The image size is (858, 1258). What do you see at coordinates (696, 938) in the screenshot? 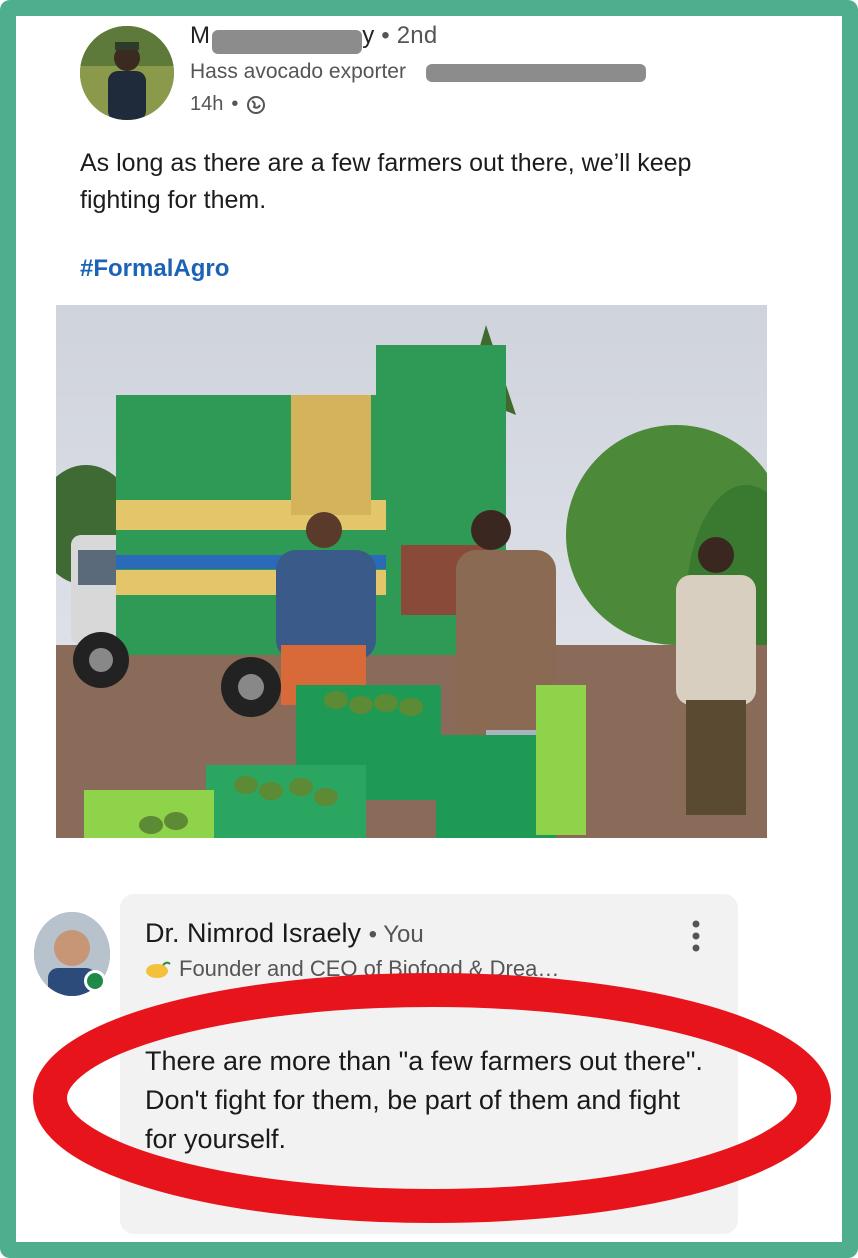
I see `more-vertical-icon` at bounding box center [696, 938].